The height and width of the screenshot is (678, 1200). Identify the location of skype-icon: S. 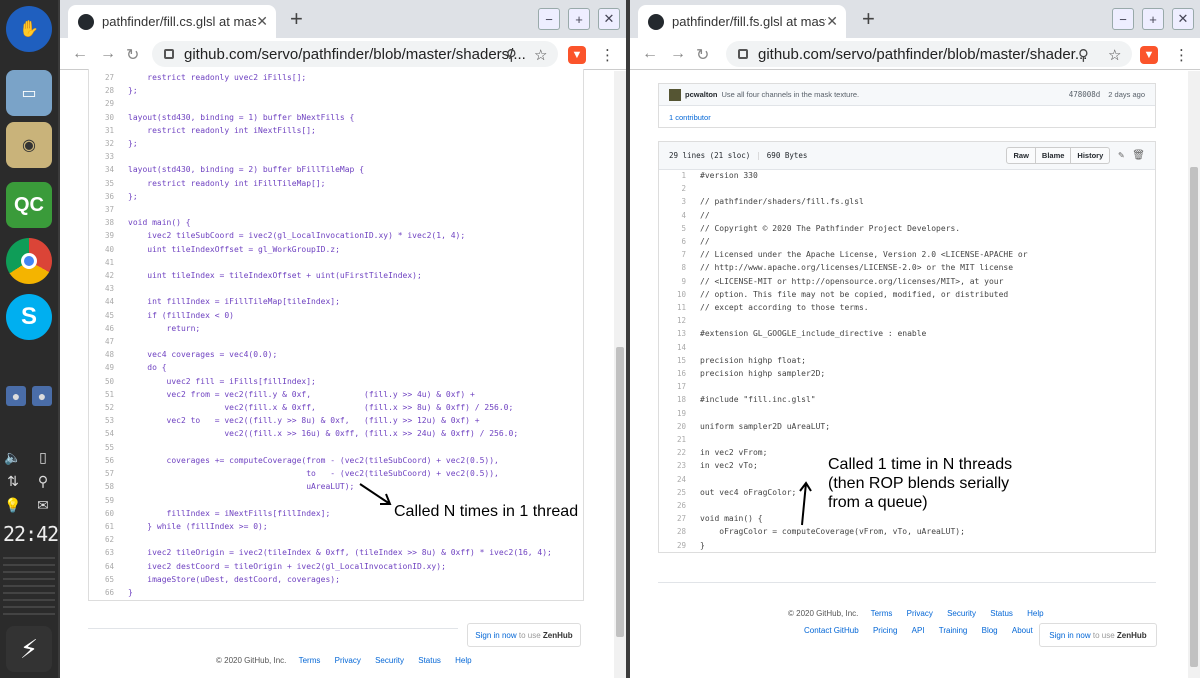
(29, 317).